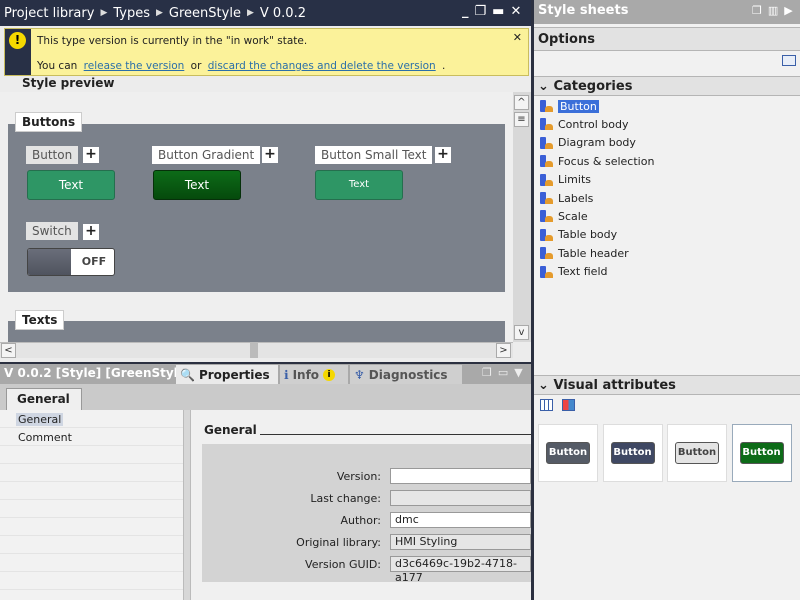 Image resolution: width=800 pixels, height=600 pixels. What do you see at coordinates (546, 405) in the screenshot?
I see `list-view-icon` at bounding box center [546, 405].